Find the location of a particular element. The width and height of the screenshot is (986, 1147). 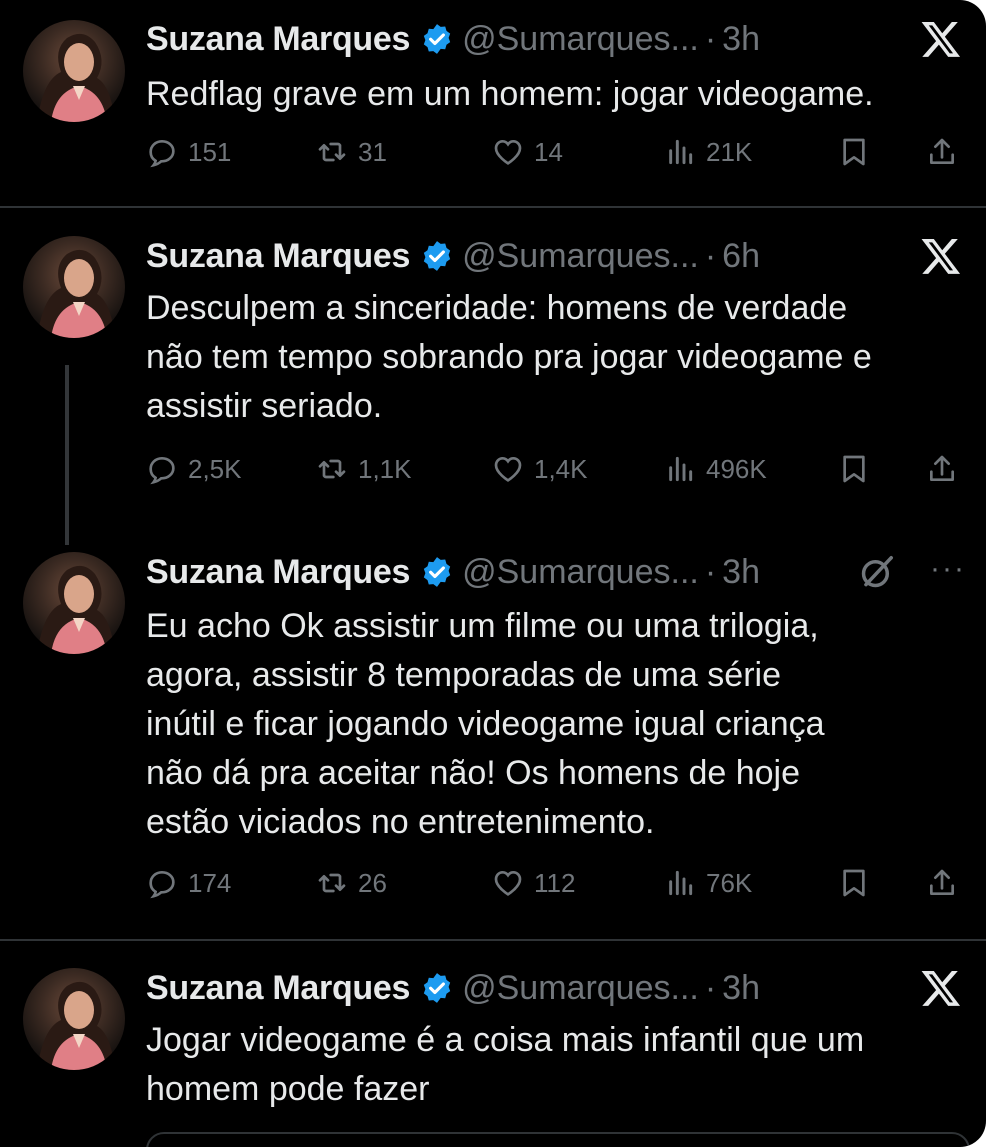

views-button: 76K is located at coordinates (708, 883).